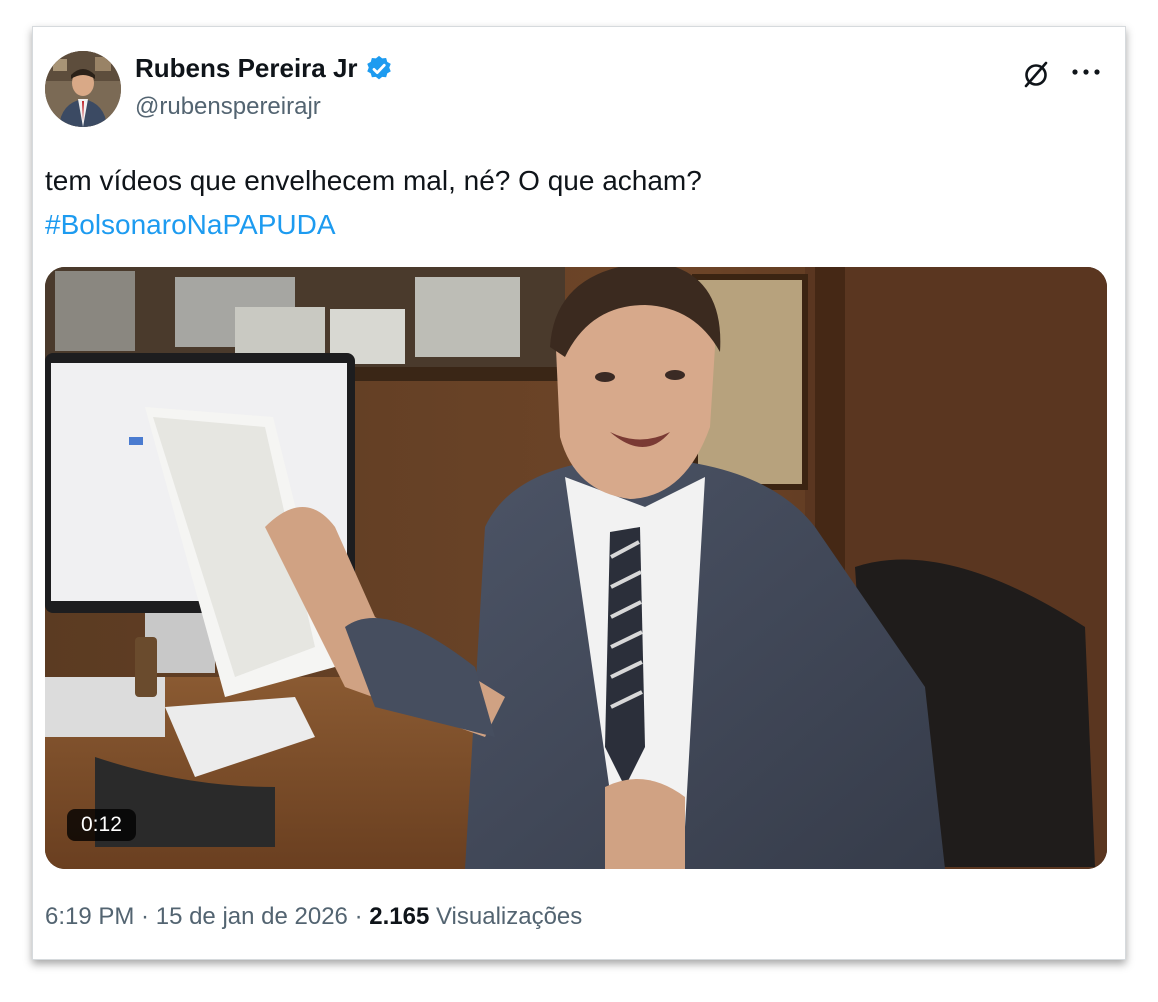 This screenshot has height=1002, width=1158. I want to click on verified-badge-icon, so click(378, 67).